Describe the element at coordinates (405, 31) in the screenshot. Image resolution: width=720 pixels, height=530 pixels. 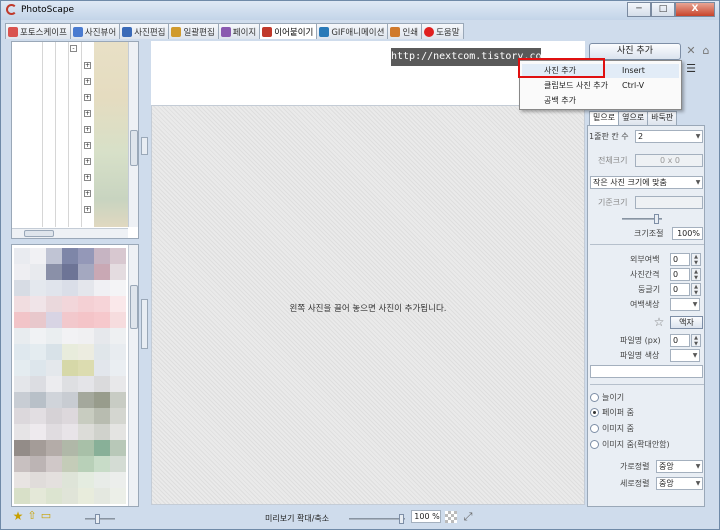
I see `tab-print: 인쇄` at that location.